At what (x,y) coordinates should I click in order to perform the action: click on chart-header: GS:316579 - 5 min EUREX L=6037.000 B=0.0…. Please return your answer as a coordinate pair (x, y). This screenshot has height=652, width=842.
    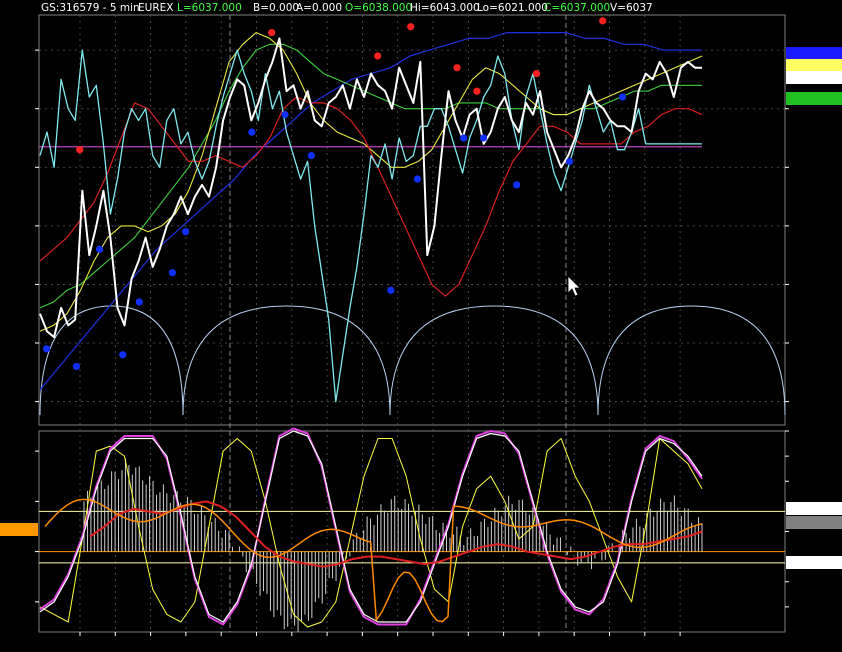
    Looking at the image, I should click on (347, 8).